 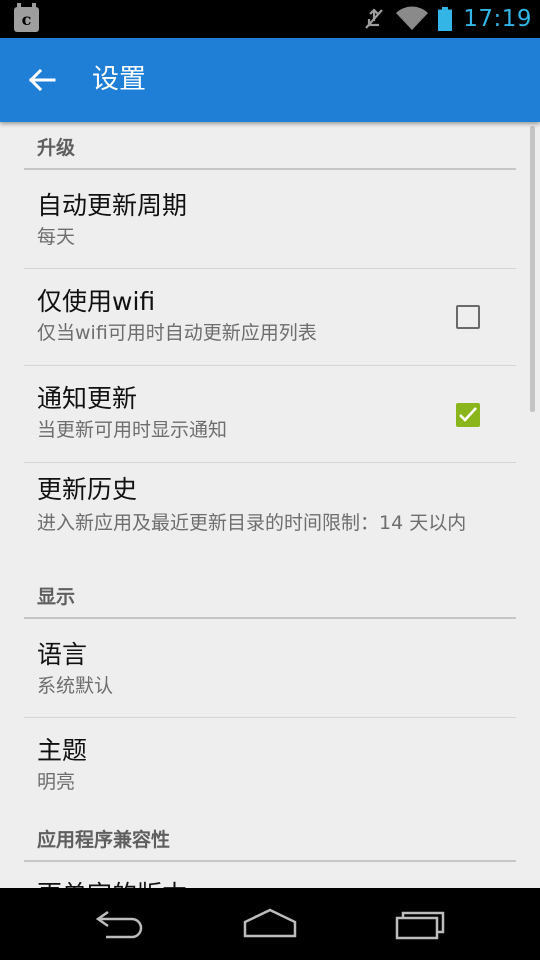 What do you see at coordinates (270, 317) in the screenshot?
I see `pref-wifi-only: 仅使用wifi 仅当wifi可用时自动更新应用列表` at bounding box center [270, 317].